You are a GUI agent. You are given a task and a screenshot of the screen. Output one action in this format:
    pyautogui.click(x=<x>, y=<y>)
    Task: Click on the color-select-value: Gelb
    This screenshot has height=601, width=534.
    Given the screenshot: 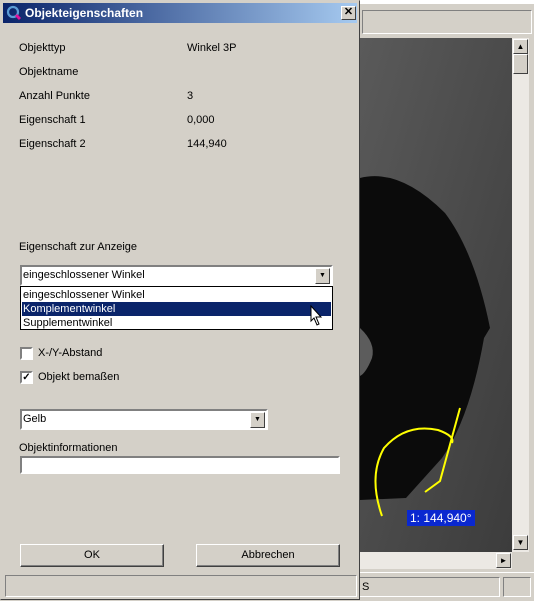 What is the action you would take?
    pyautogui.click(x=35, y=419)
    